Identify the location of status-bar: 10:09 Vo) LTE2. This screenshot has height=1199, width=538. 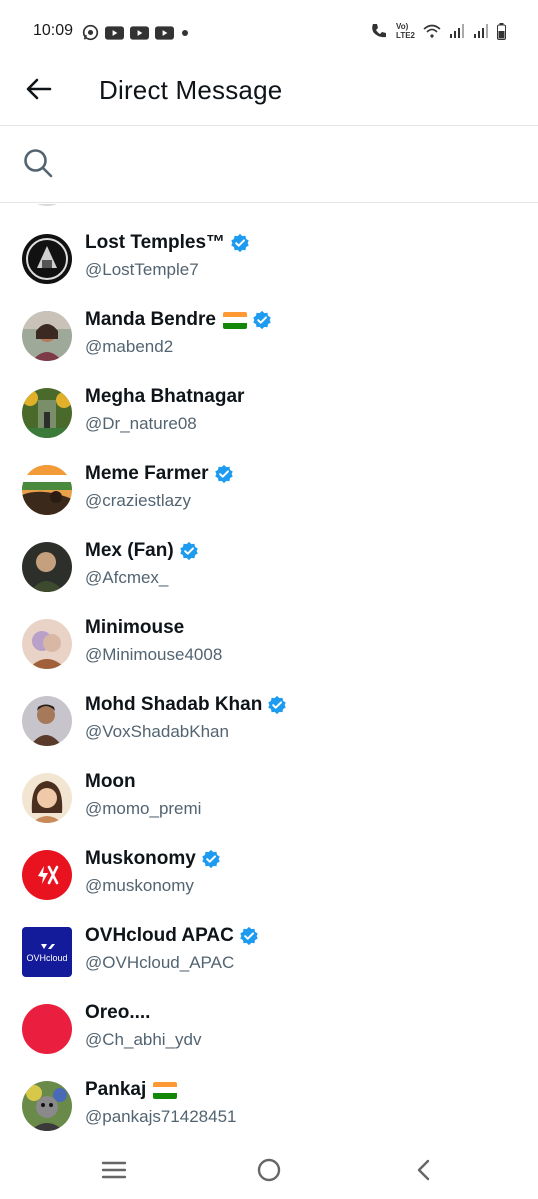
(269, 30).